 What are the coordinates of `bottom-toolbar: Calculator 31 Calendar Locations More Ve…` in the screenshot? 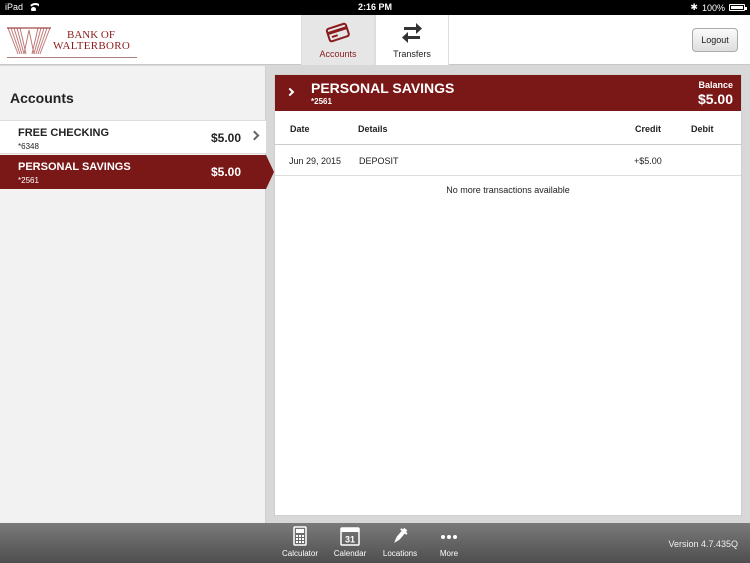 It's located at (375, 543).